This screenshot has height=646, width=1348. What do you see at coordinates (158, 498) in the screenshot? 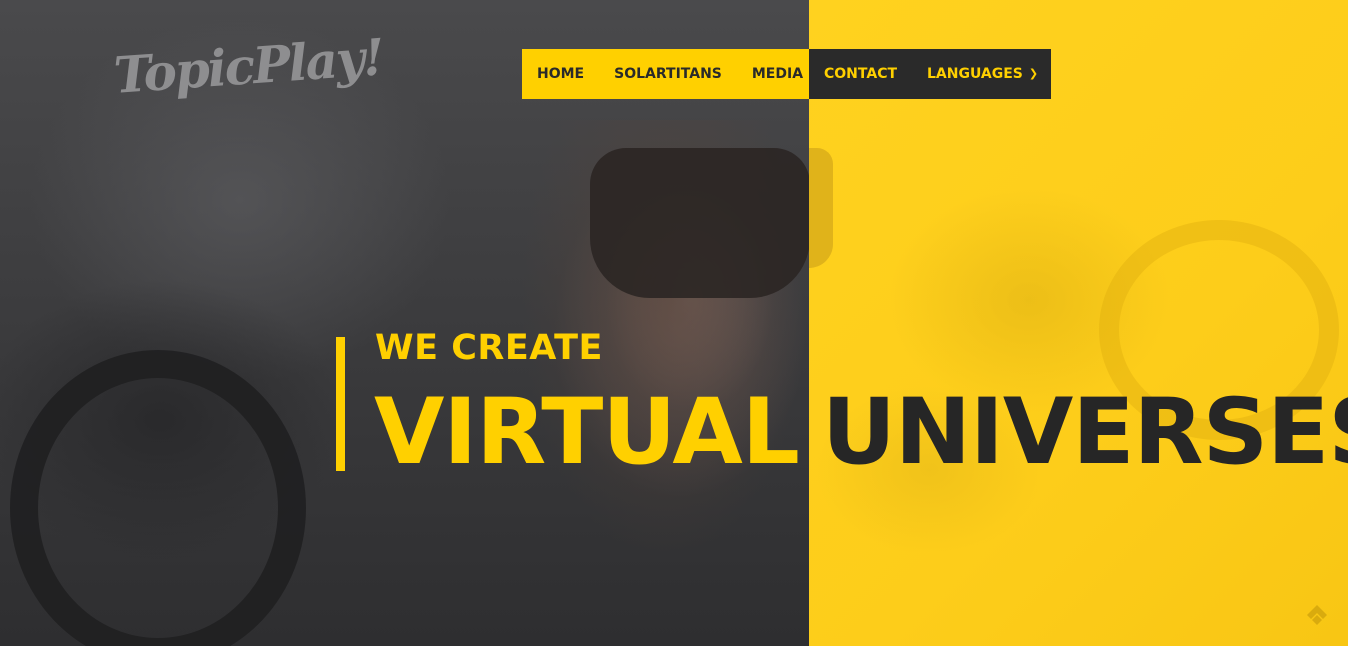
I see `vr-controller-image` at bounding box center [158, 498].